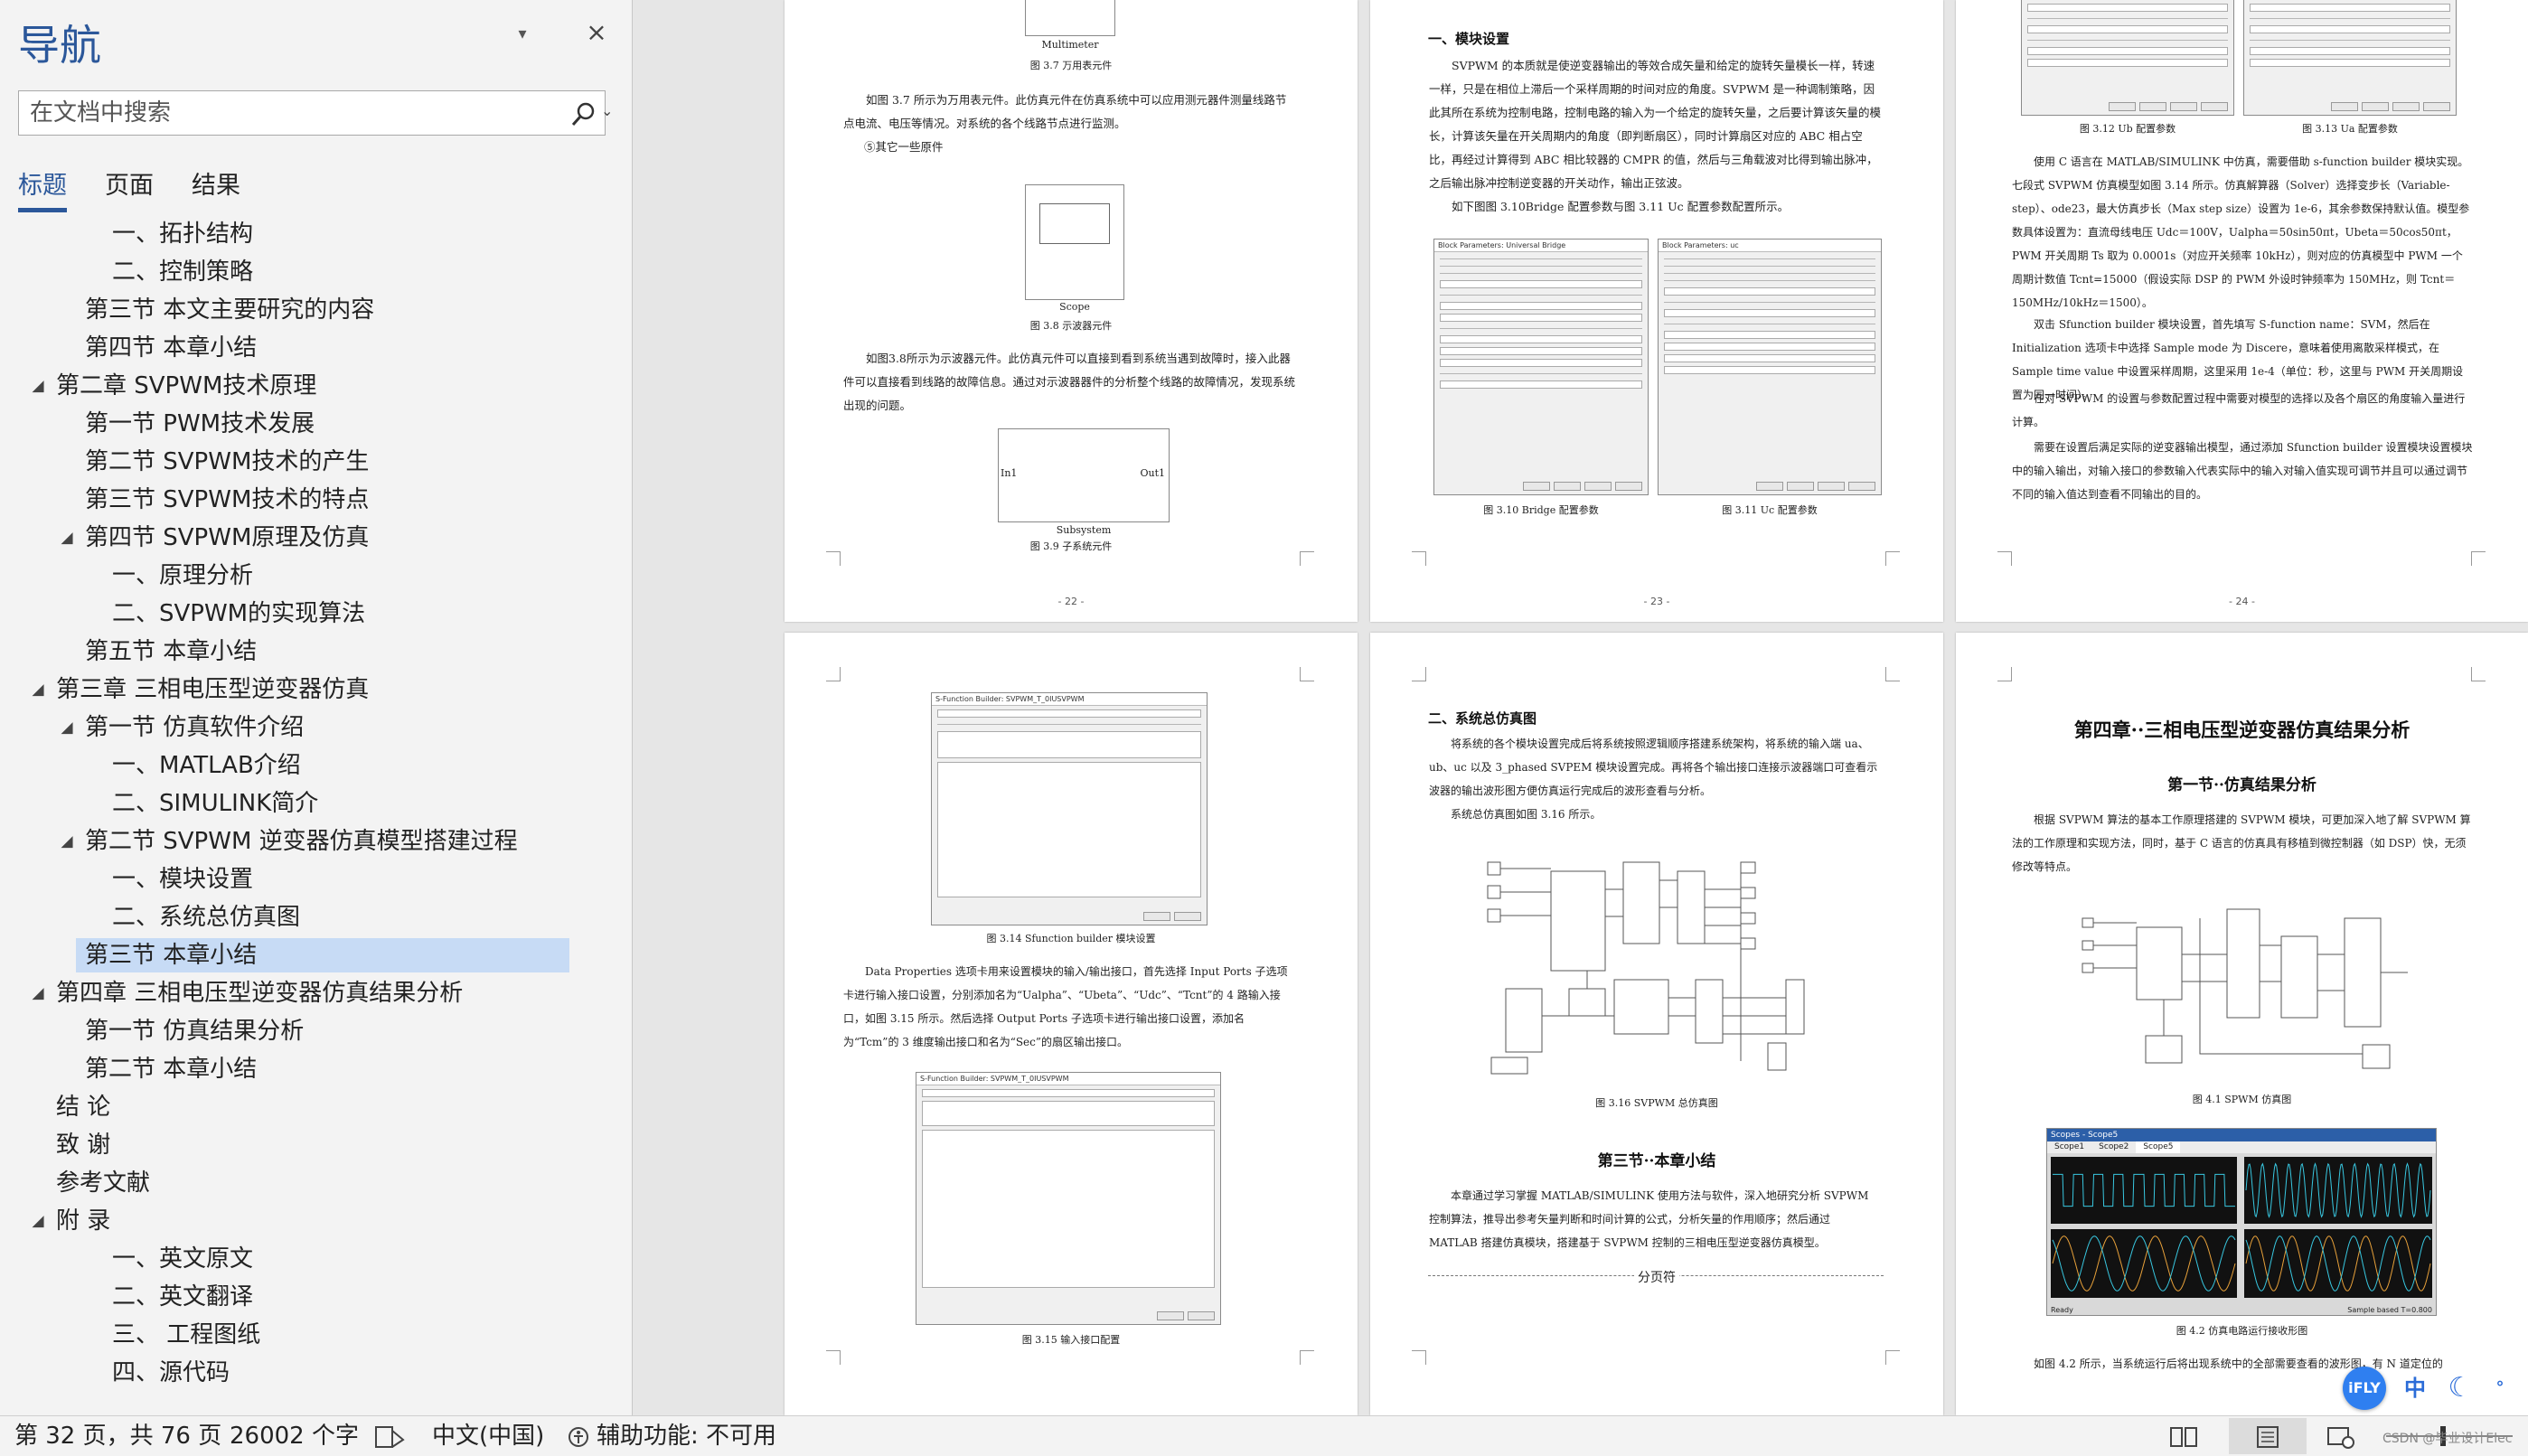  Describe the element at coordinates (216, 804) in the screenshot. I see `tree-item-label: 二、SIMULINK简介` at that location.